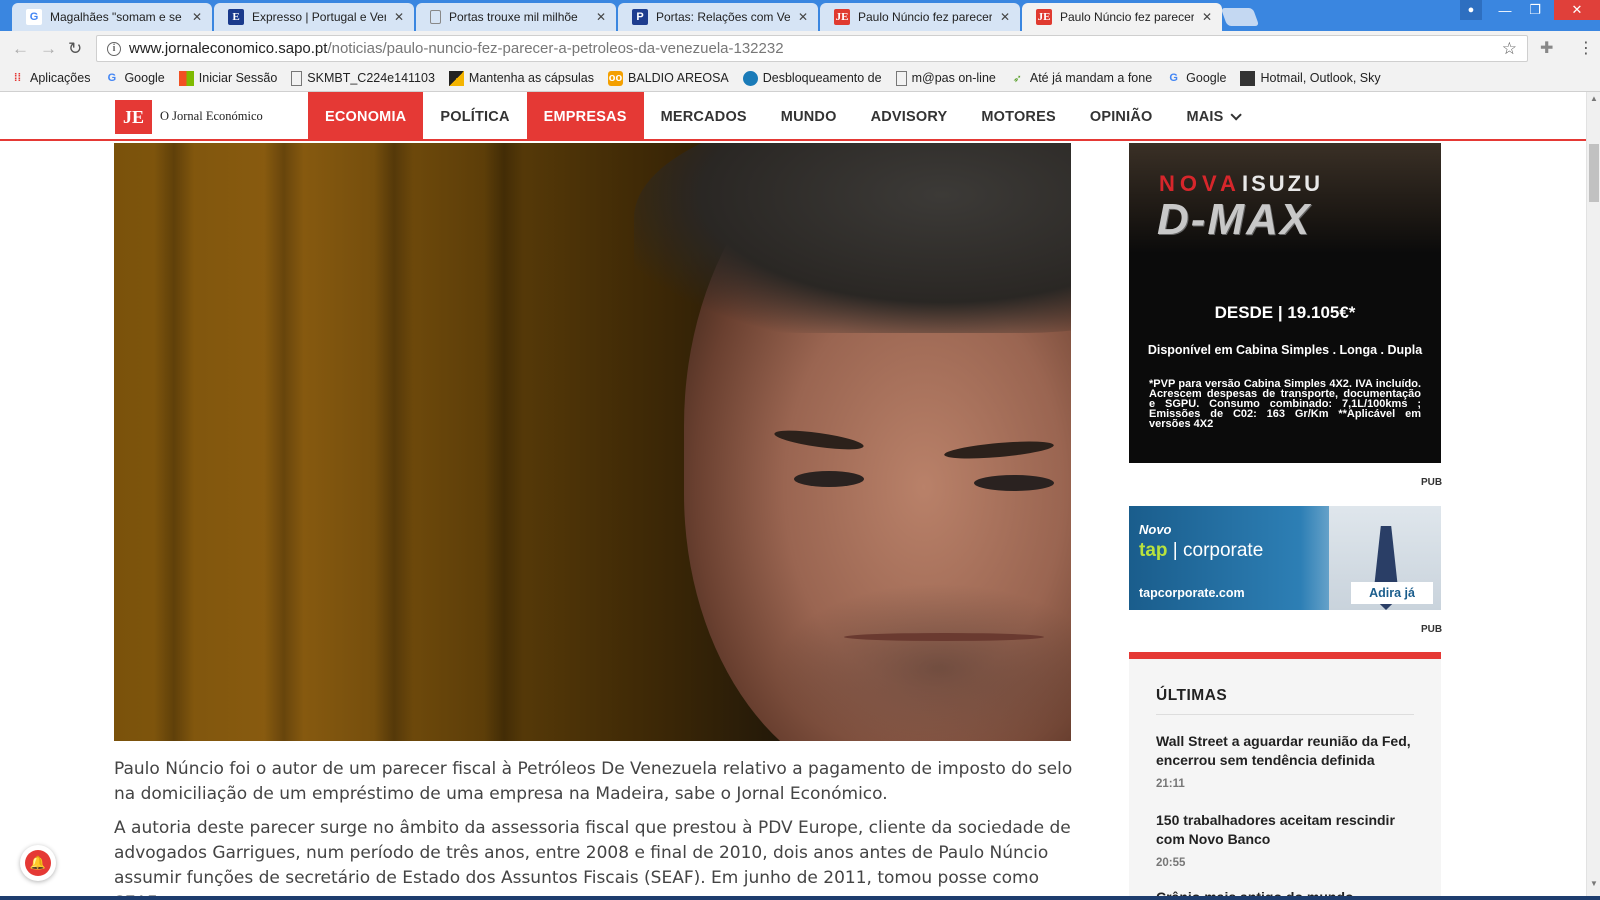 The width and height of the screenshot is (1600, 900). Describe the element at coordinates (800, 898) in the screenshot. I see `taskbar-edge` at that location.